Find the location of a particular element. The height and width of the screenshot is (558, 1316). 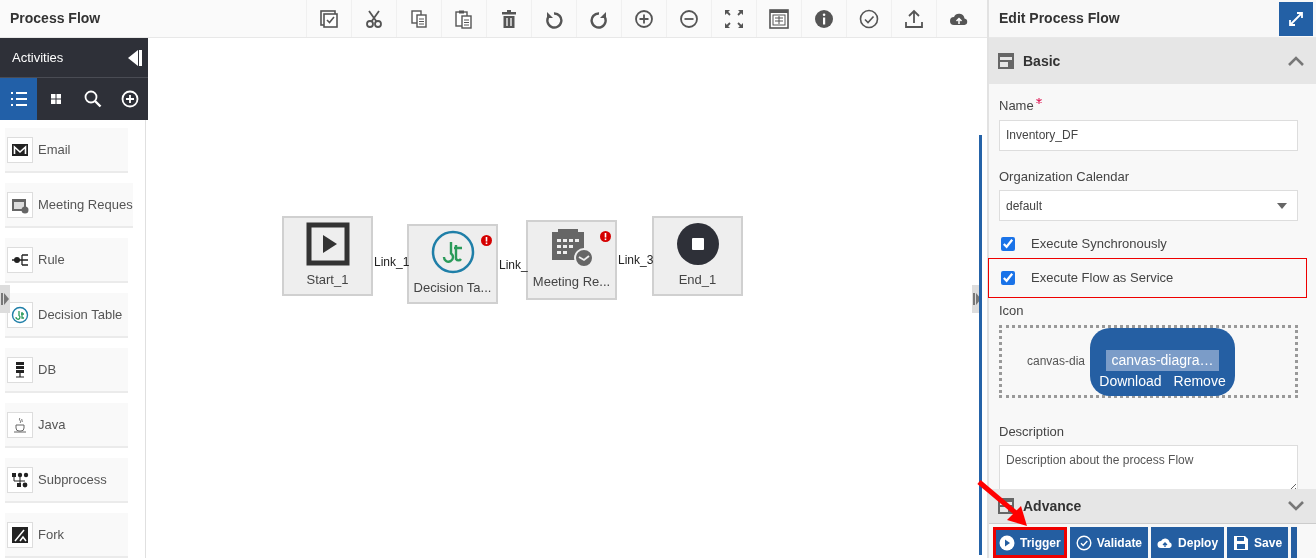

activity-item: Rule is located at coordinates (66, 260).